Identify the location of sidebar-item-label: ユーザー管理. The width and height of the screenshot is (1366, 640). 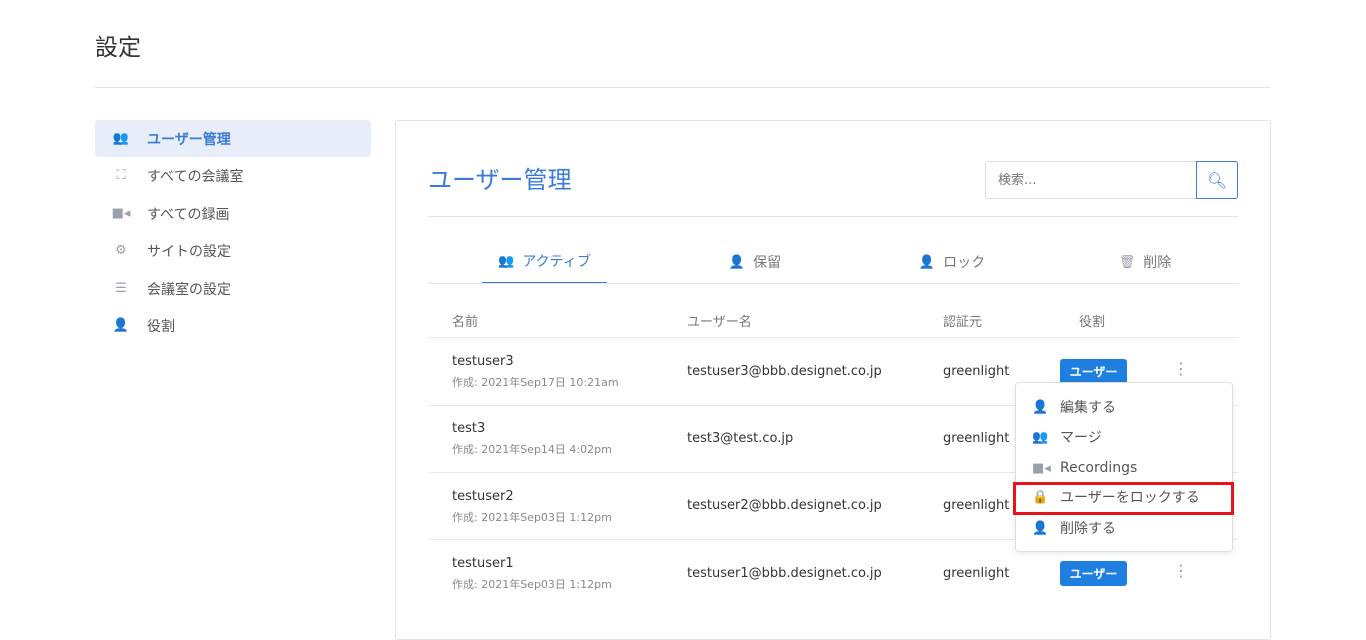
(189, 139).